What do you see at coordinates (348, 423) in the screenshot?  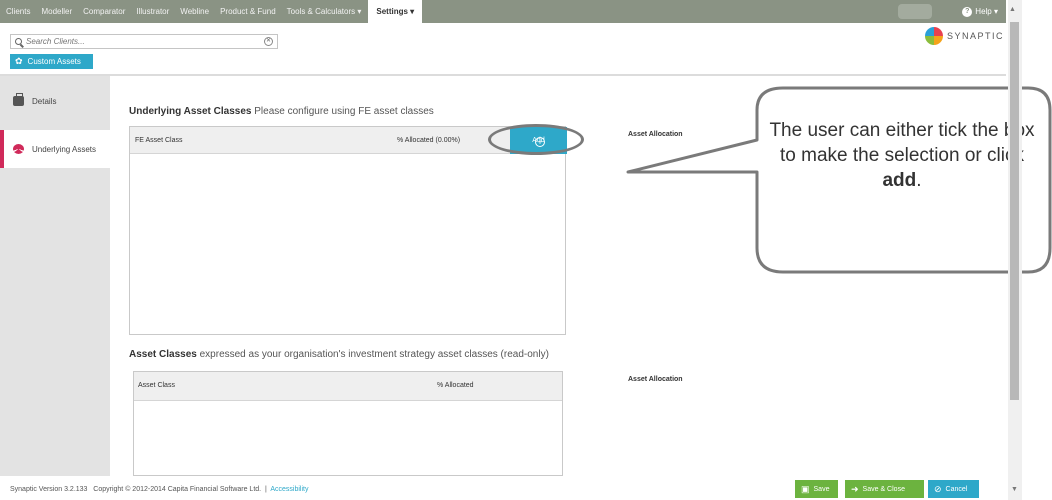 I see `asset-class-grid: Asset Class % Allocated` at bounding box center [348, 423].